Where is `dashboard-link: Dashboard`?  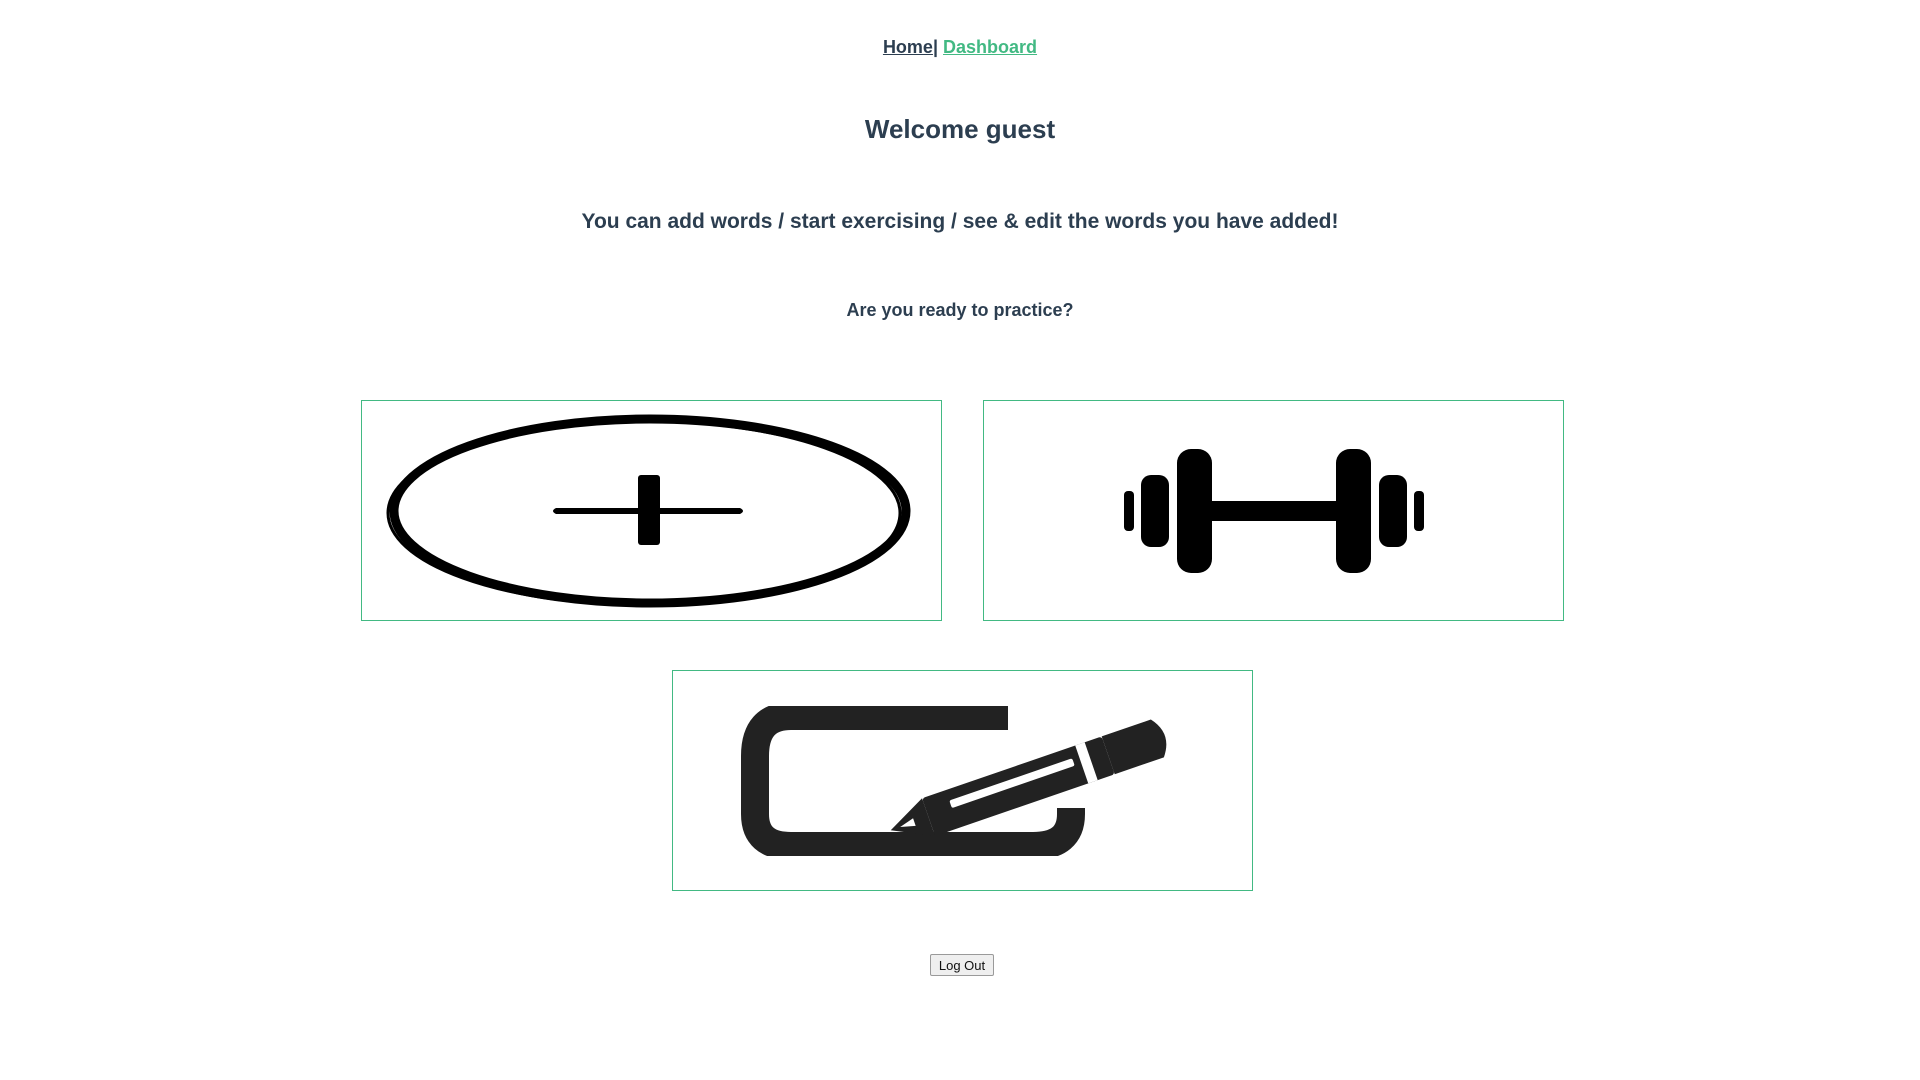 dashboard-link: Dashboard is located at coordinates (990, 47).